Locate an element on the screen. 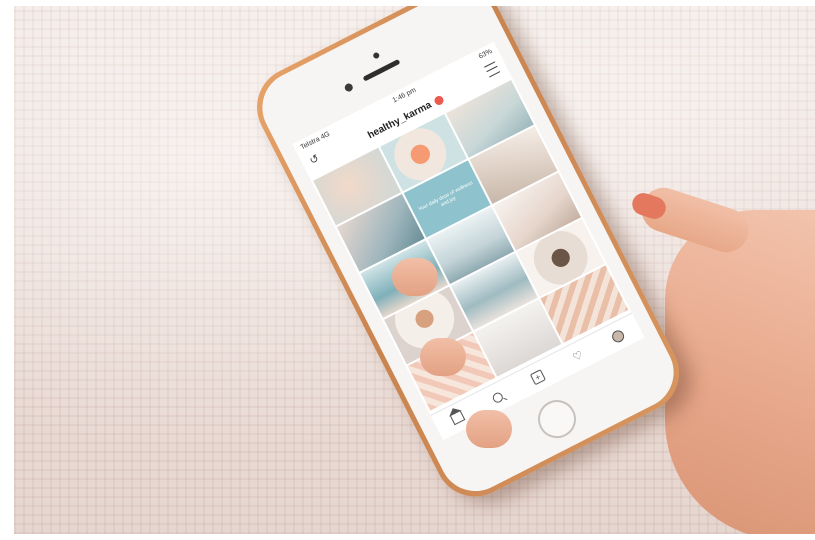 The height and width of the screenshot is (540, 815). frame-edge-top is located at coordinates (407, 3).